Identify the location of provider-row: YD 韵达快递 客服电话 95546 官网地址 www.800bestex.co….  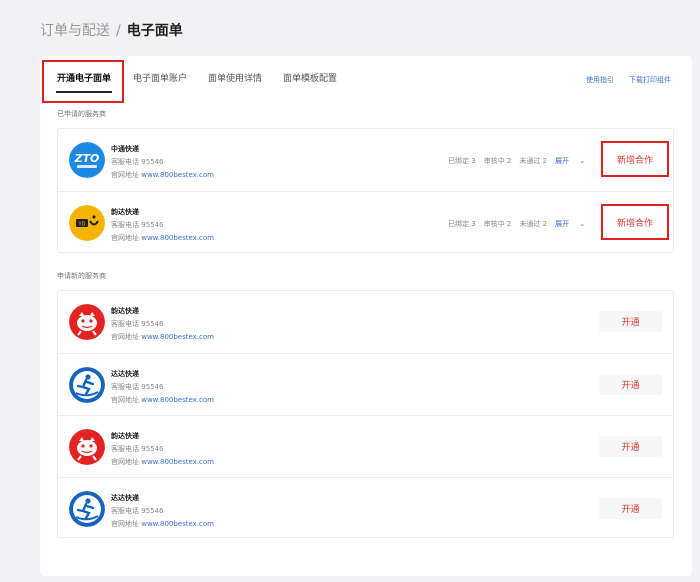
(365, 222).